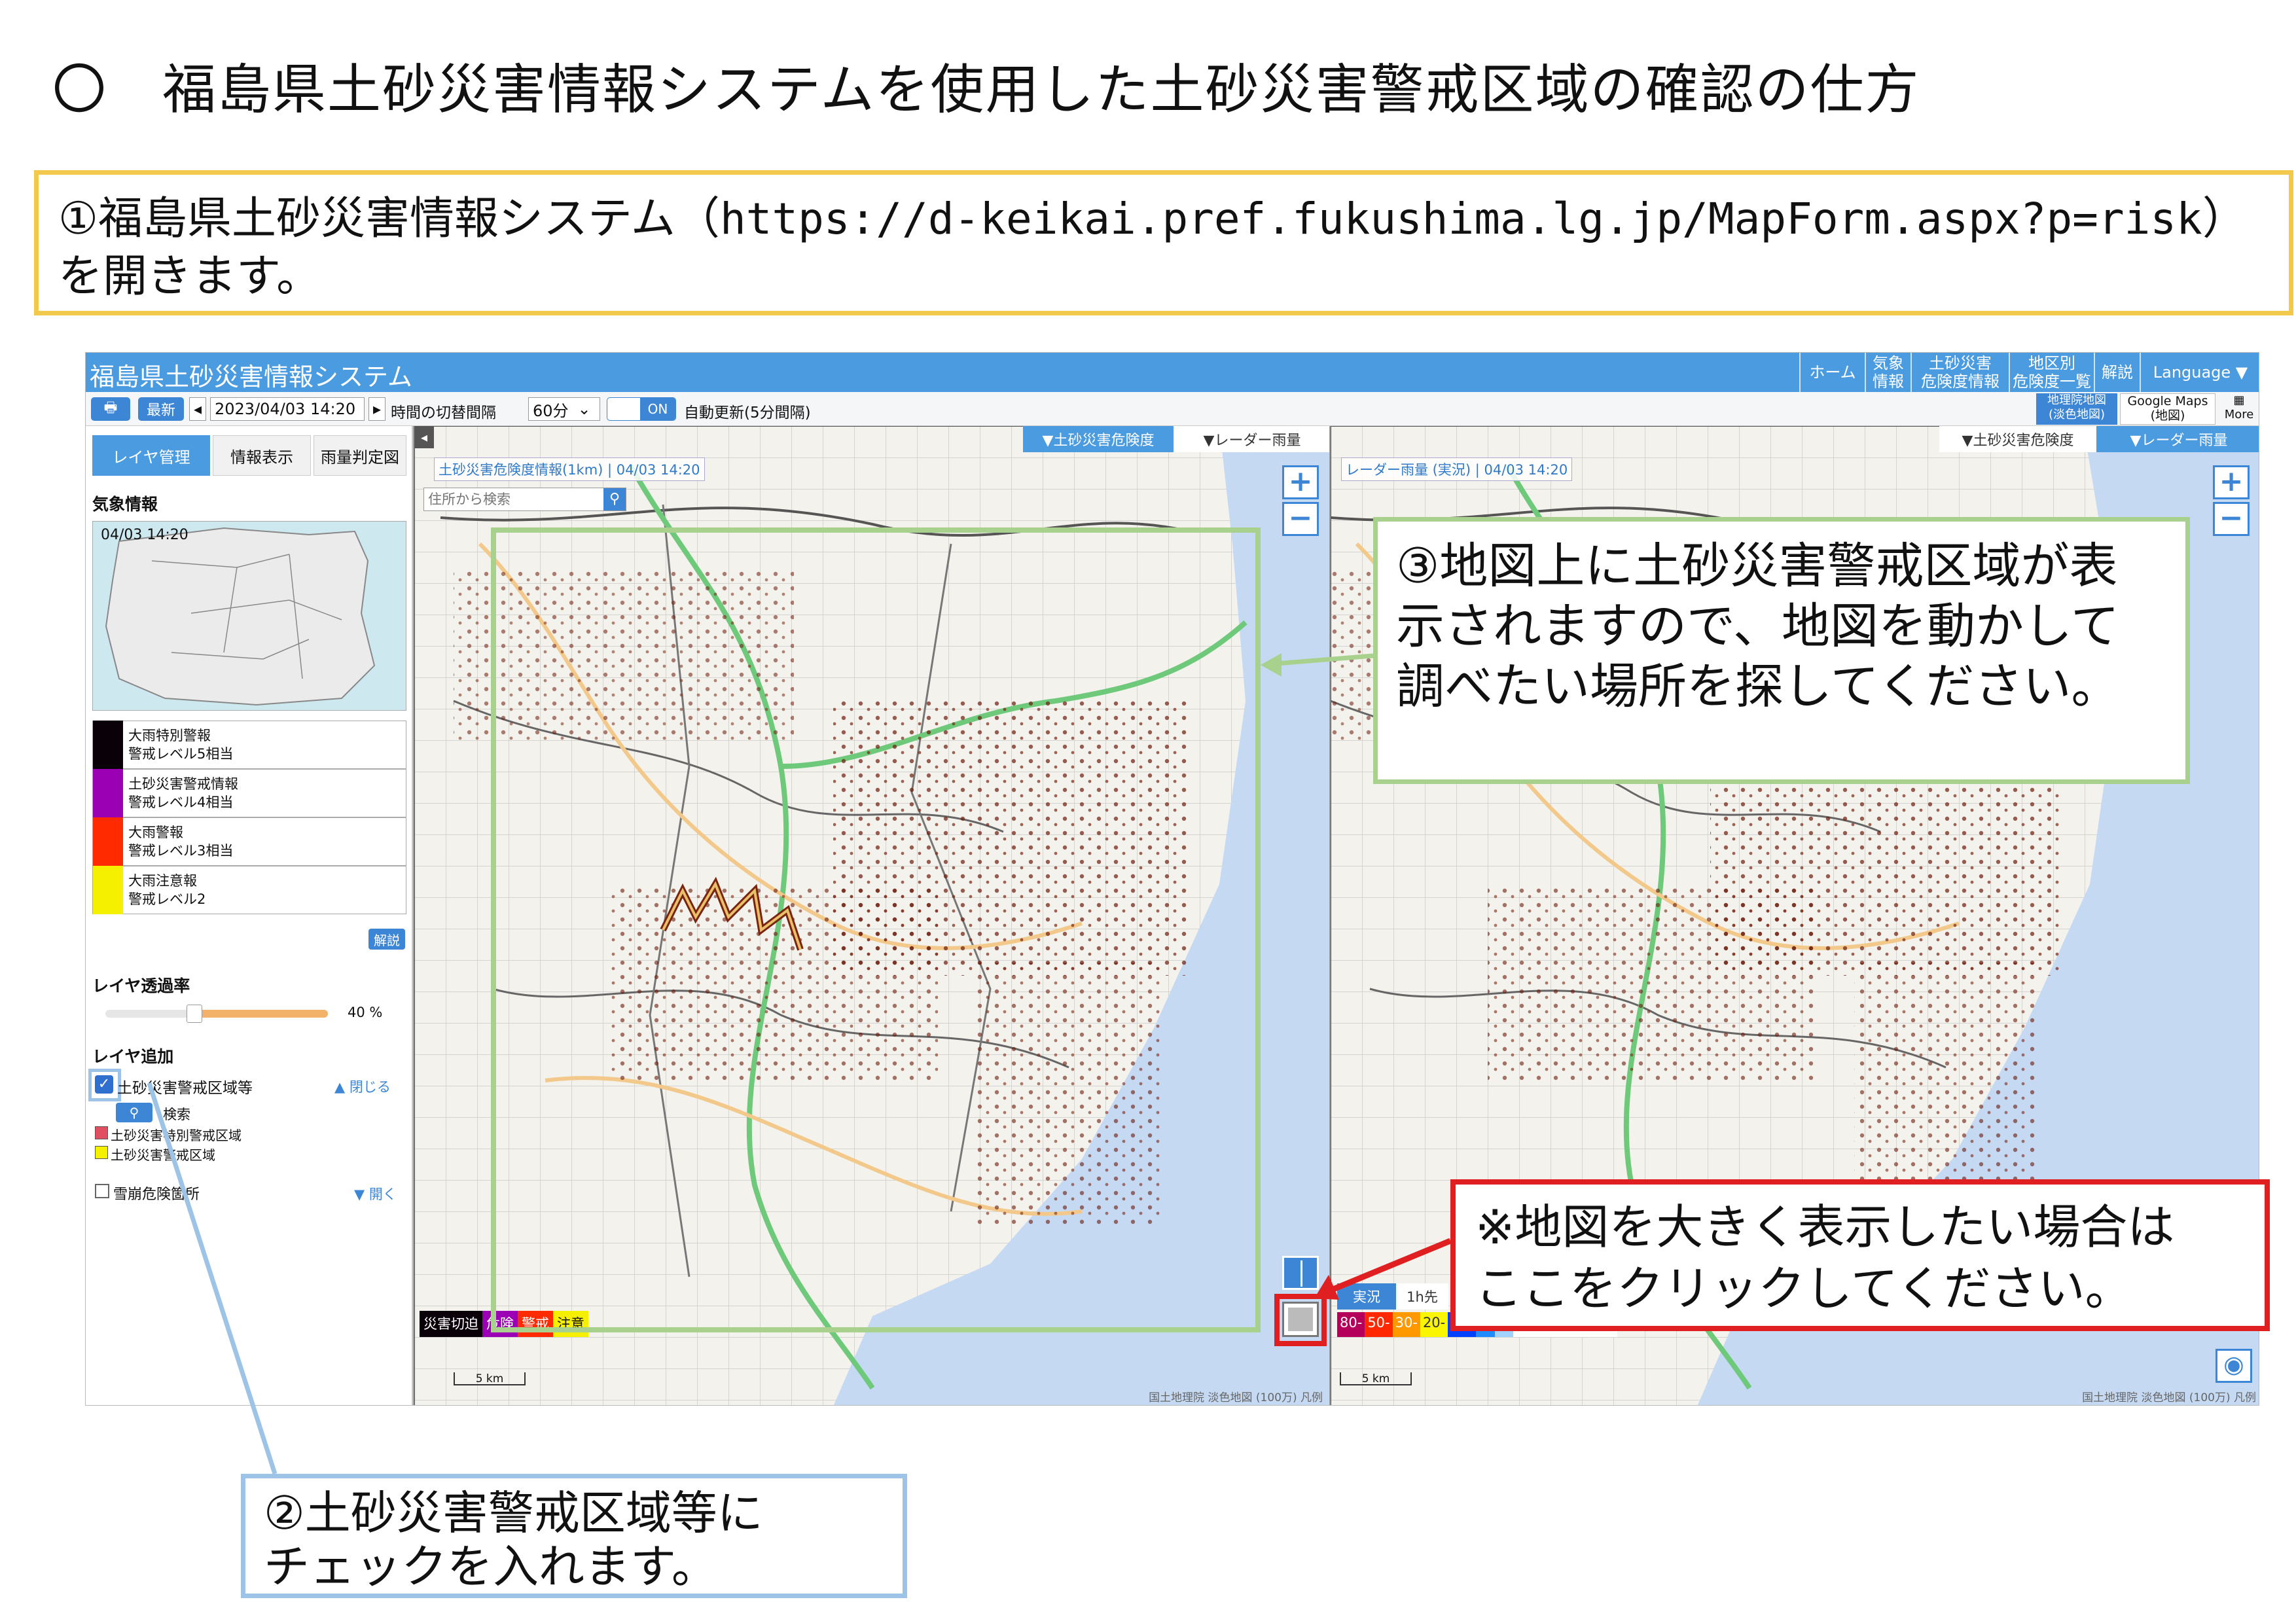 The width and height of the screenshot is (2296, 1623). Describe the element at coordinates (490, 1567) in the screenshot. I see `callout-step2-line2: チェックを入れます。` at that location.